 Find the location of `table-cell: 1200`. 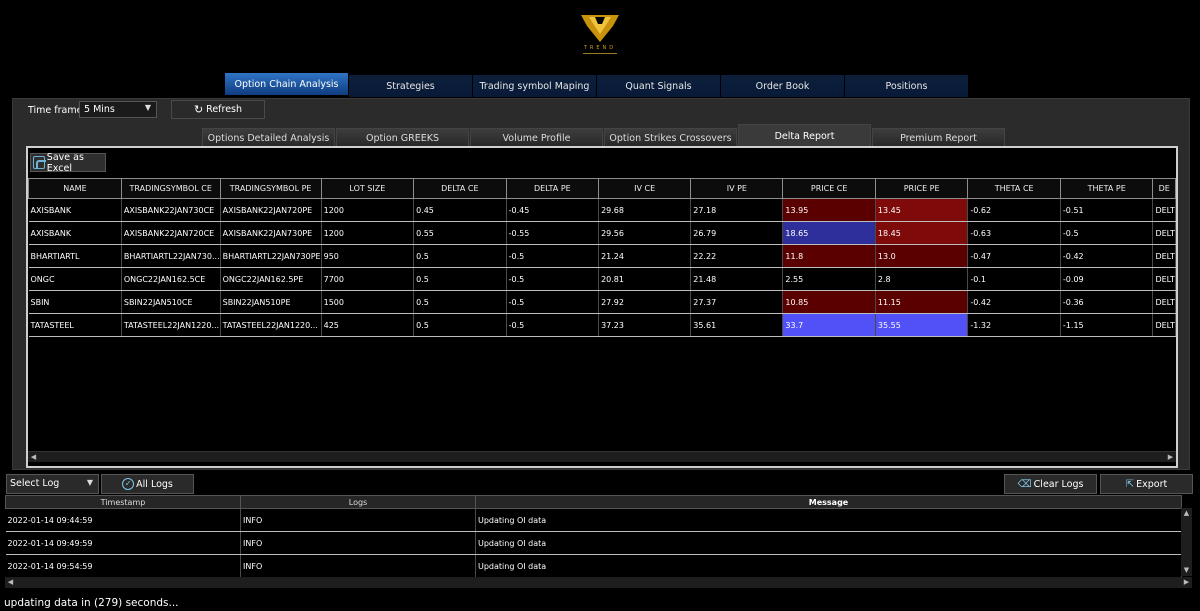

table-cell: 1200 is located at coordinates (368, 233).